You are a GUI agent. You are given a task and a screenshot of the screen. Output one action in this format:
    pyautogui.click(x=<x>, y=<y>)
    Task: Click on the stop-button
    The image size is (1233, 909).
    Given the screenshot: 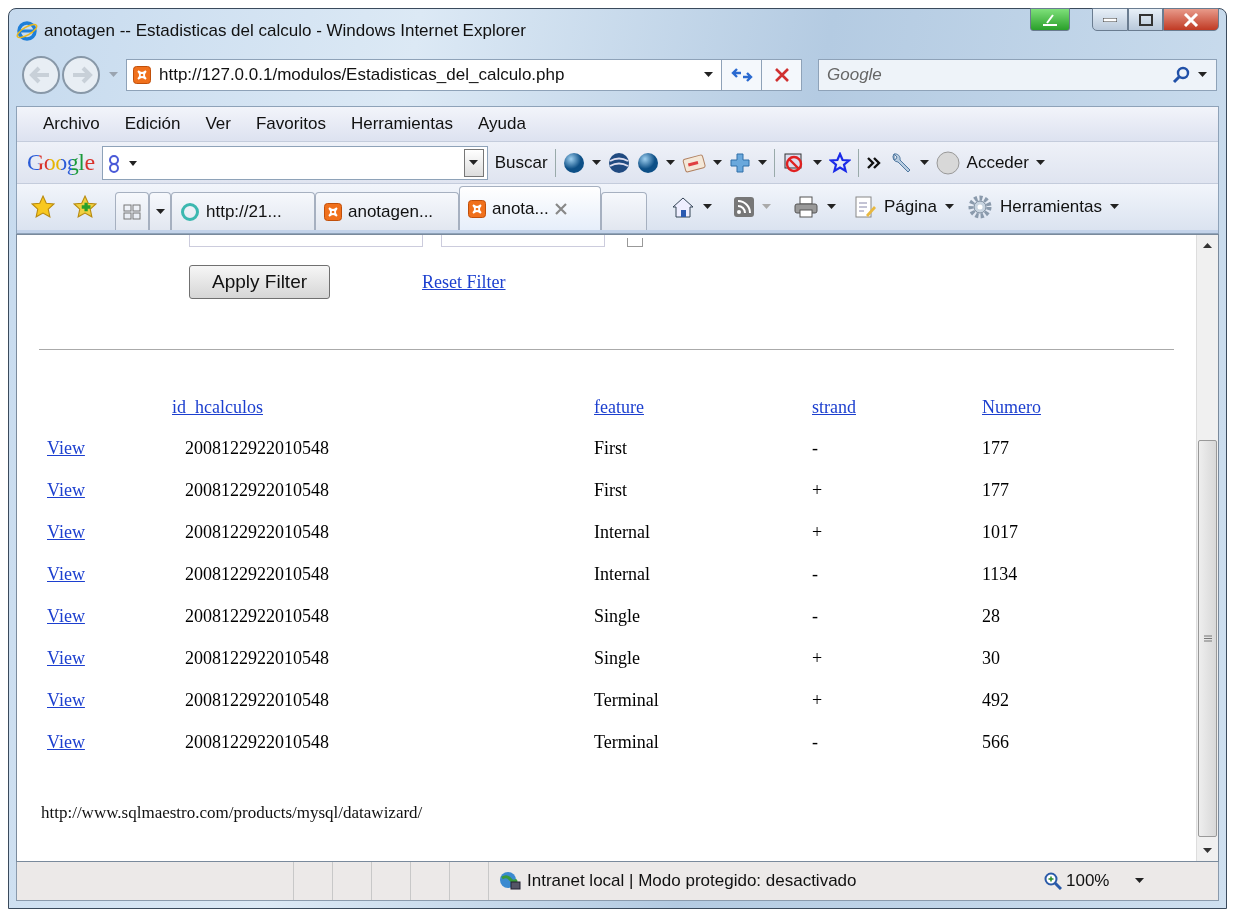 What is the action you would take?
    pyautogui.click(x=782, y=75)
    